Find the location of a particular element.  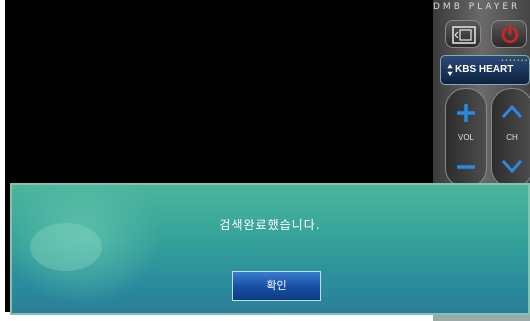

ok-button: 확인 is located at coordinates (276, 286).